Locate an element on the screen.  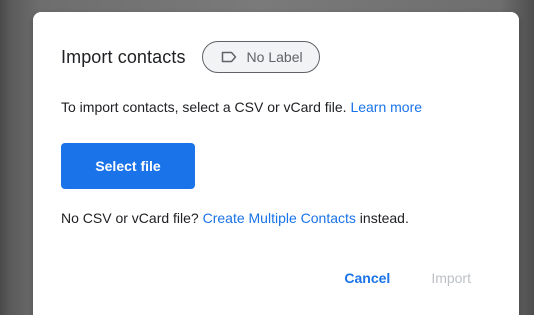
label-outline-icon is located at coordinates (230, 57).